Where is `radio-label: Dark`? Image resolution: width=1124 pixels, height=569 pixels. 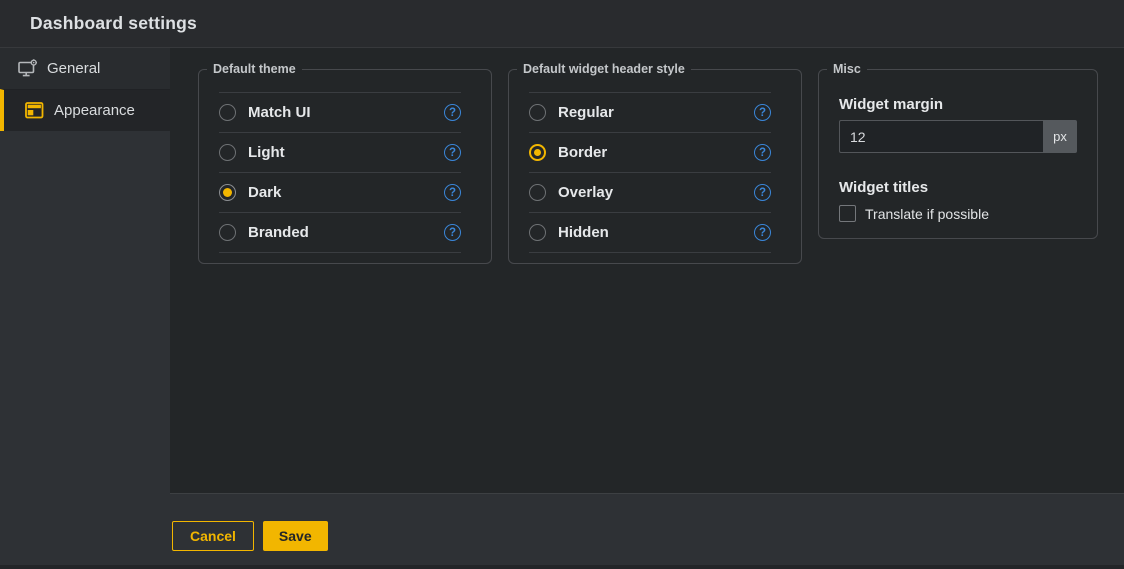 radio-label: Dark is located at coordinates (265, 192).